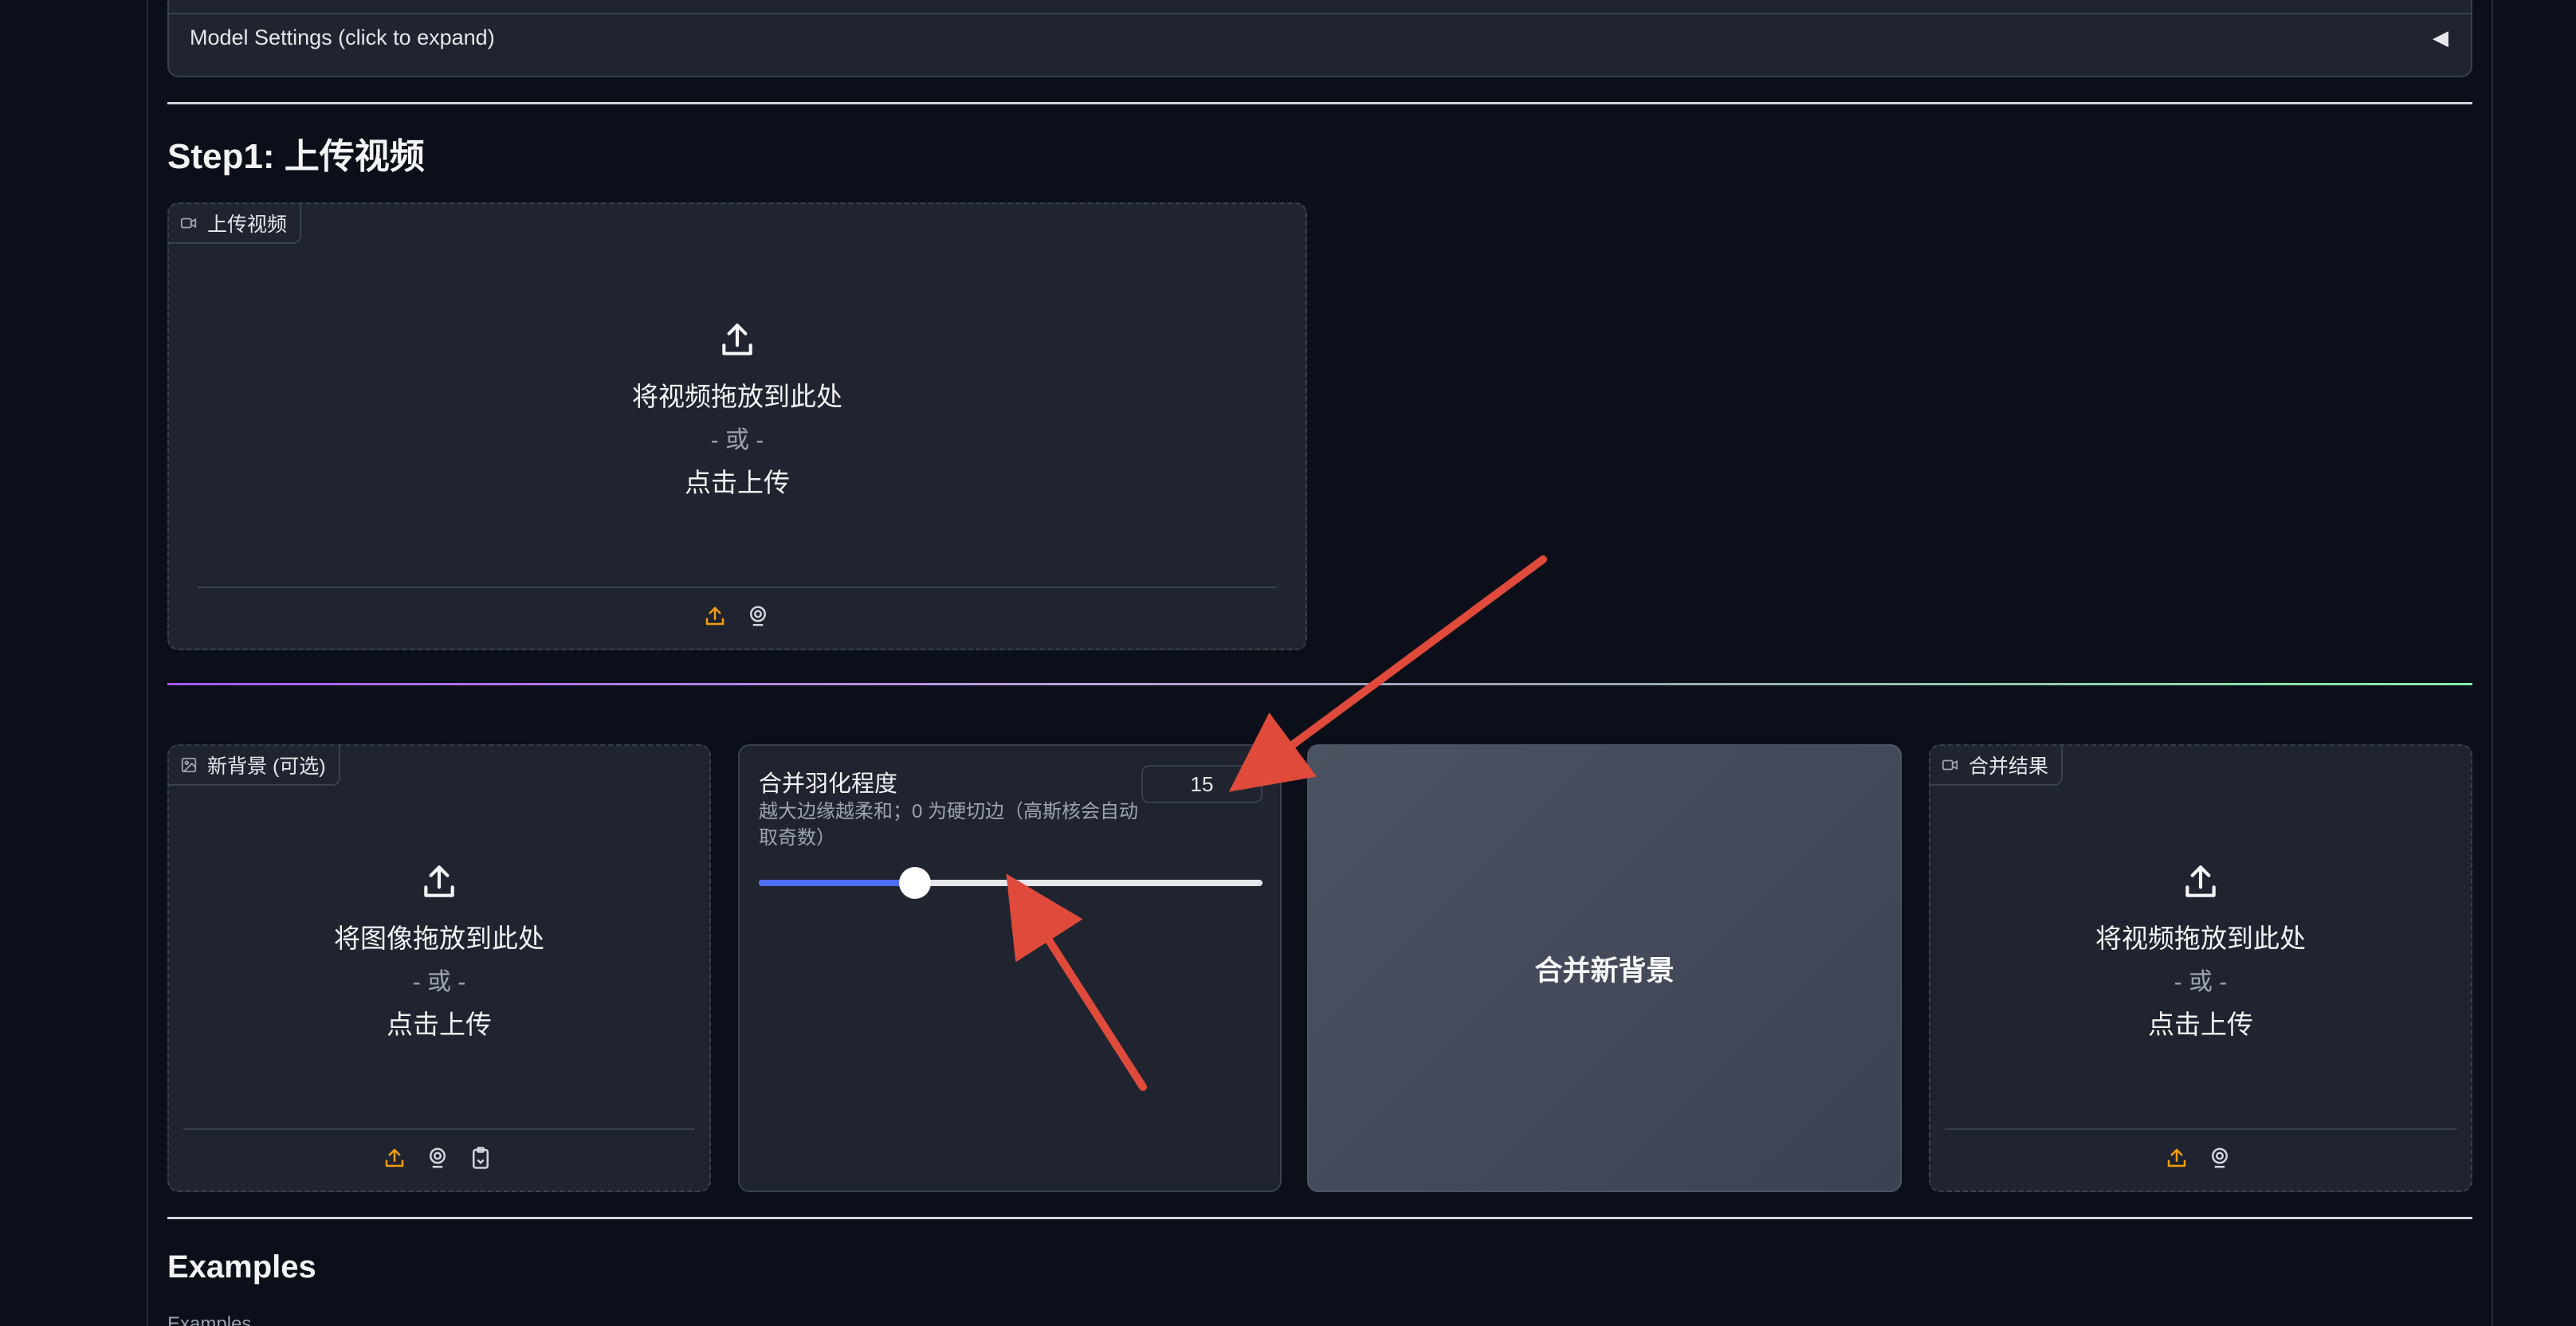 Image resolution: width=2576 pixels, height=1326 pixels. I want to click on section-divider, so click(1319, 103).